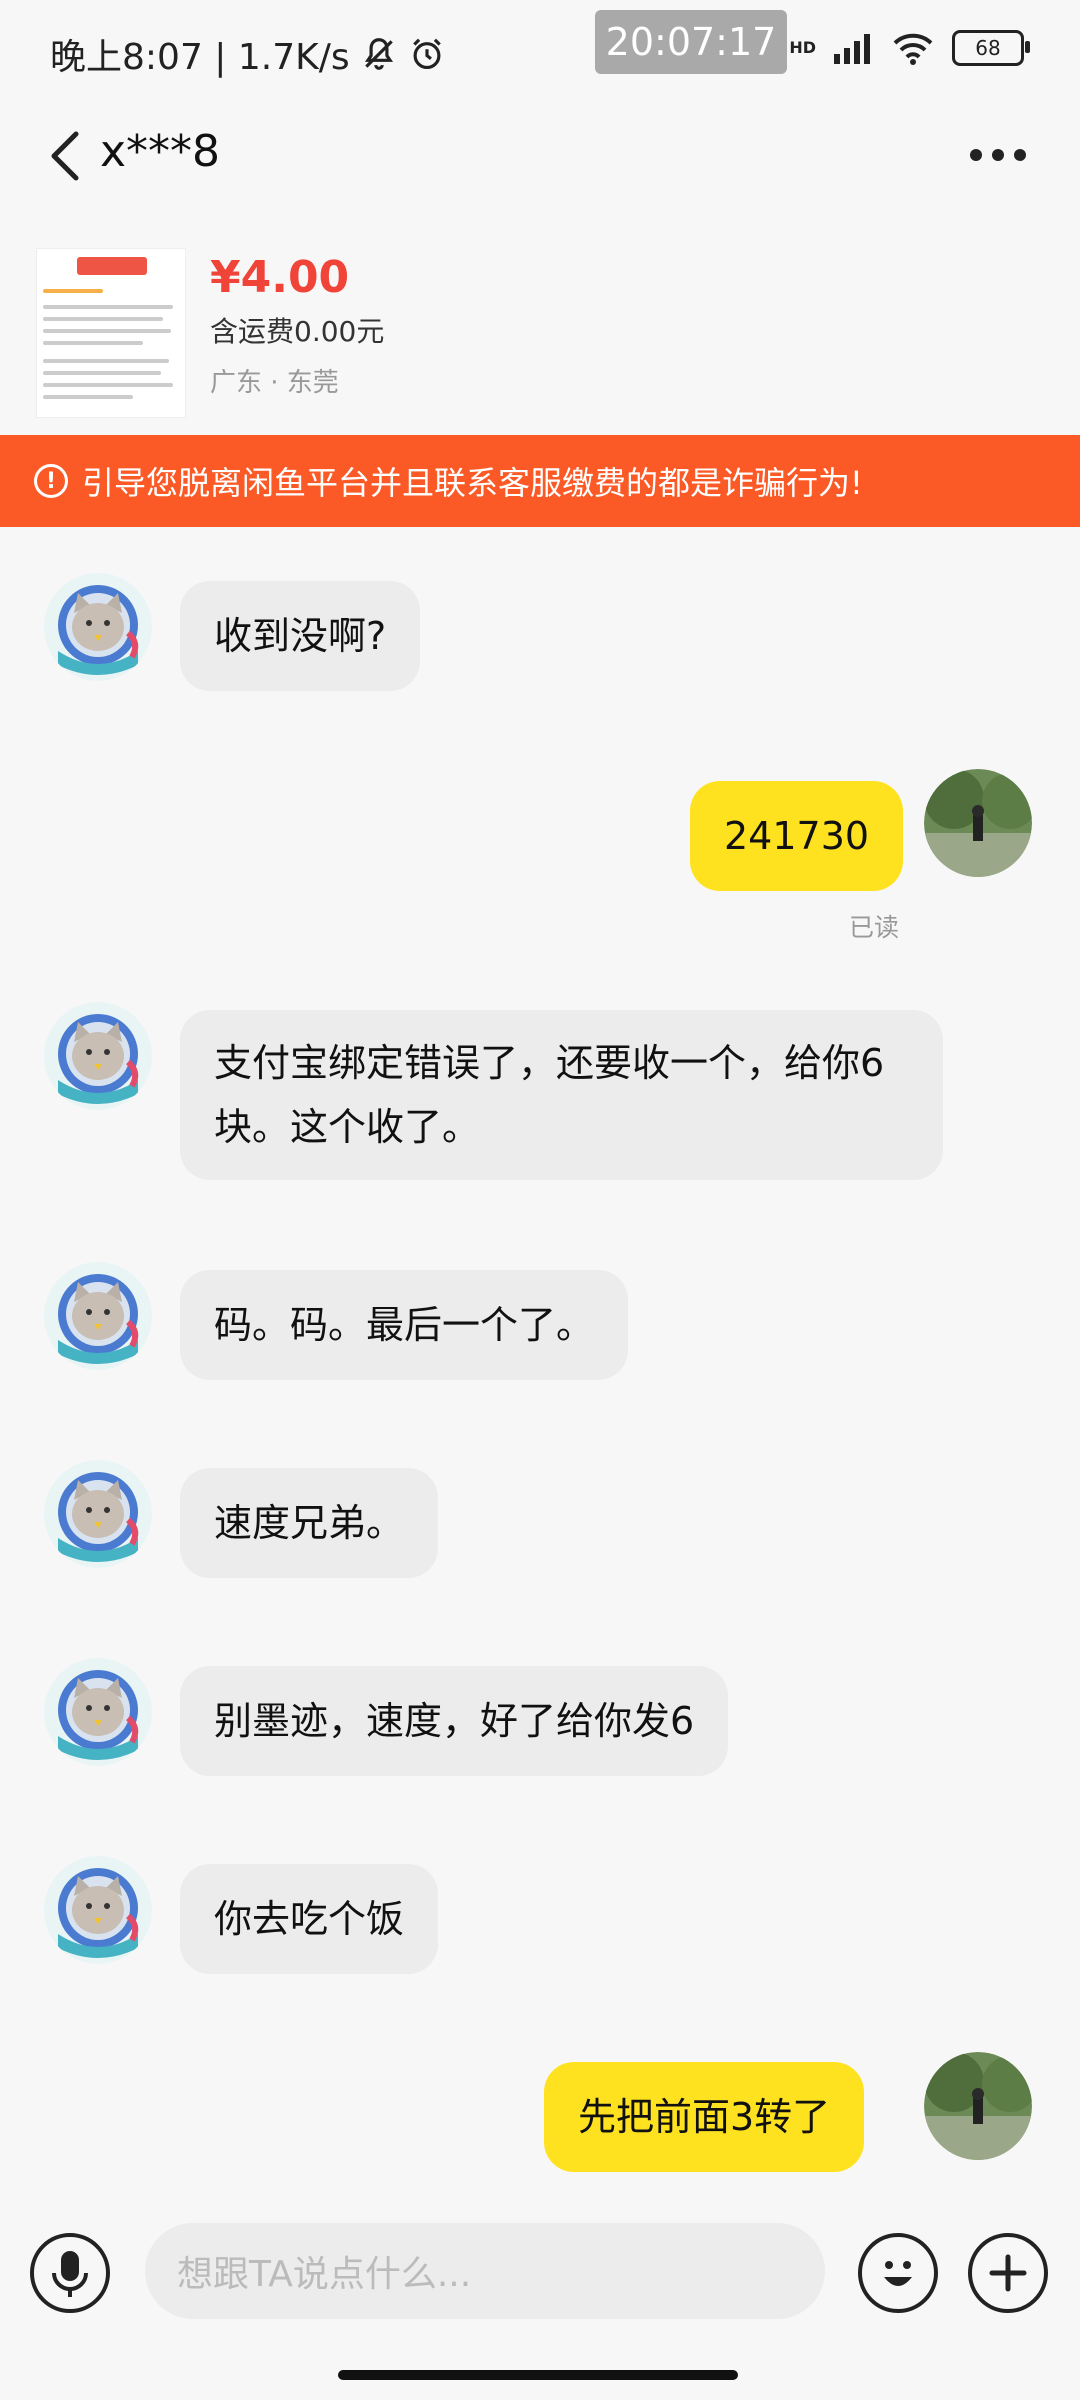  Describe the element at coordinates (852, 49) in the screenshot. I see `signal-icon` at that location.